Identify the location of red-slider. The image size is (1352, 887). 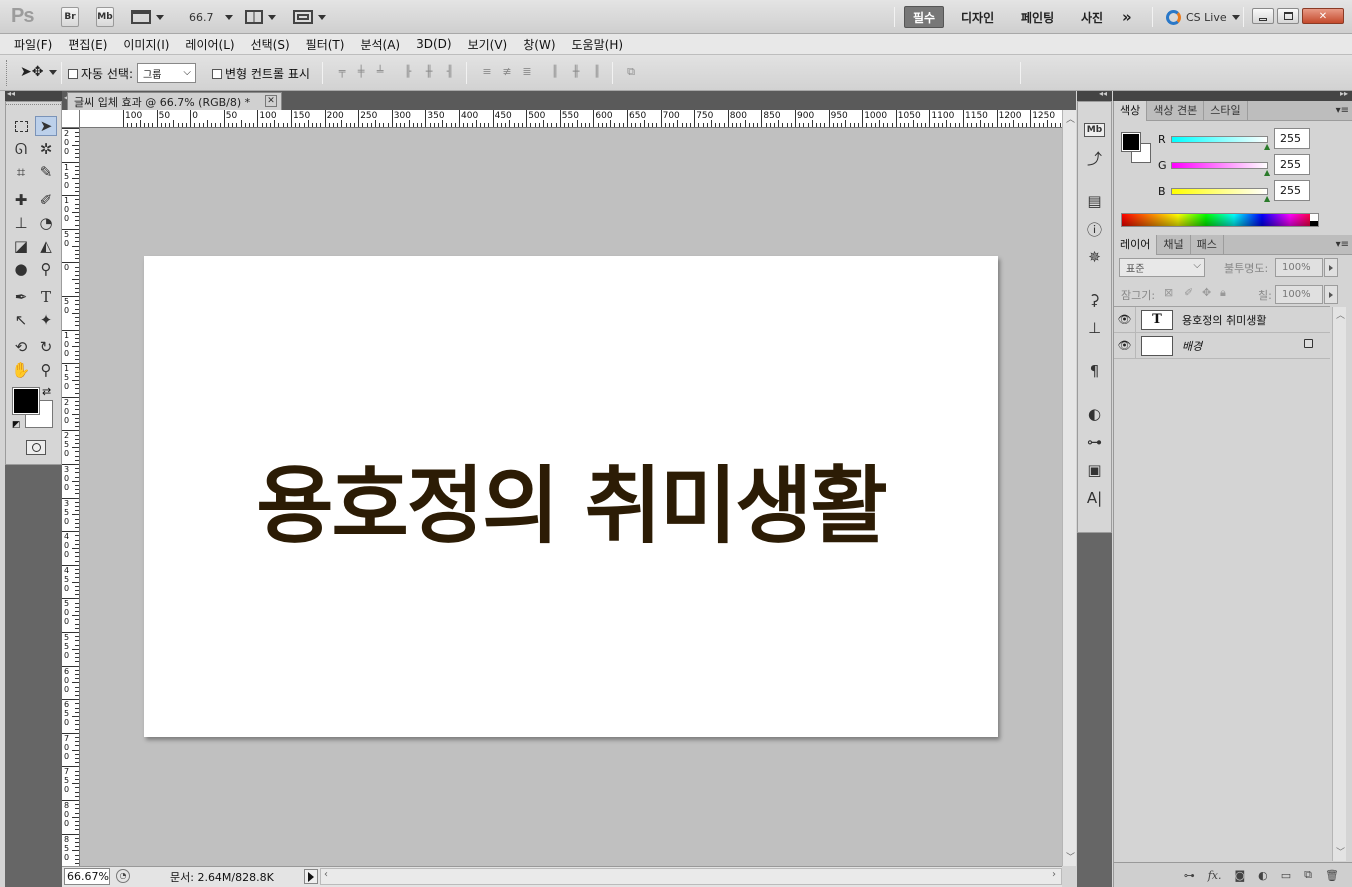
(1219, 139).